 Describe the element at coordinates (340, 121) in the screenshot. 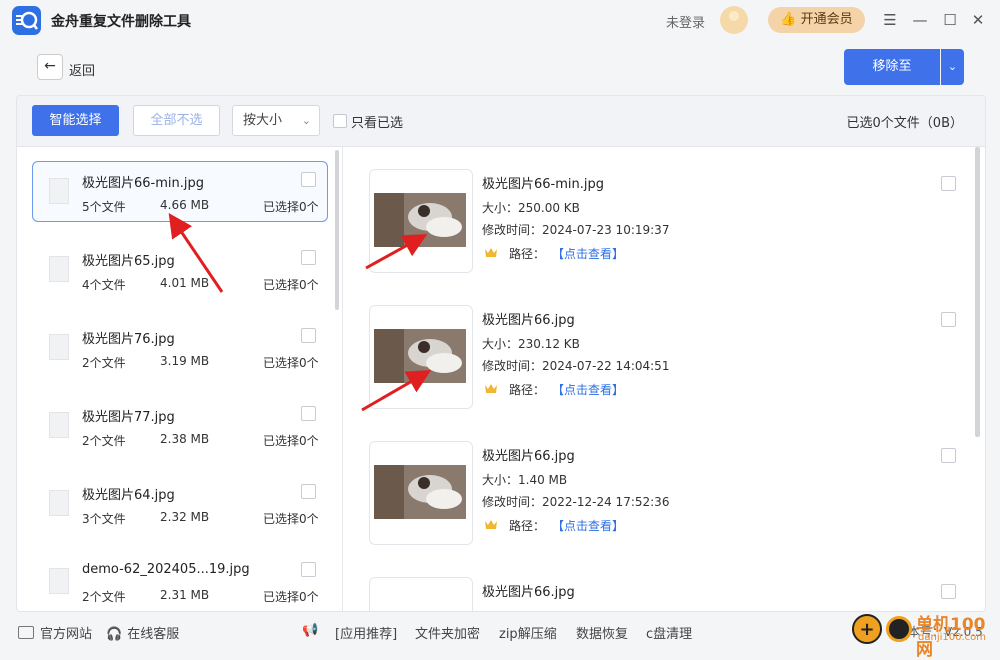

I see `only-selected-checkbox` at that location.